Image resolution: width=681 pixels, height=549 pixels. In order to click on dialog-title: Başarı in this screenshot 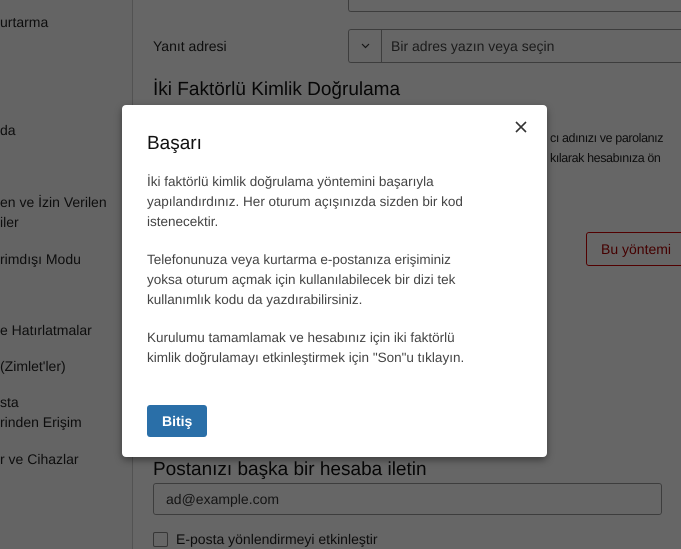, I will do `click(174, 144)`.